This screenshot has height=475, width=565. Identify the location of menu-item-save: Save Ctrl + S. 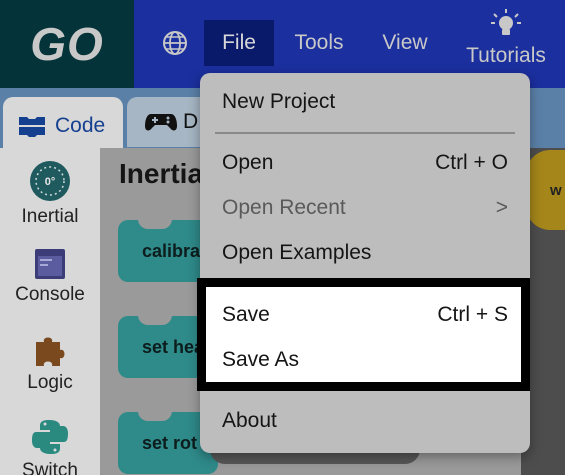
(365, 315).